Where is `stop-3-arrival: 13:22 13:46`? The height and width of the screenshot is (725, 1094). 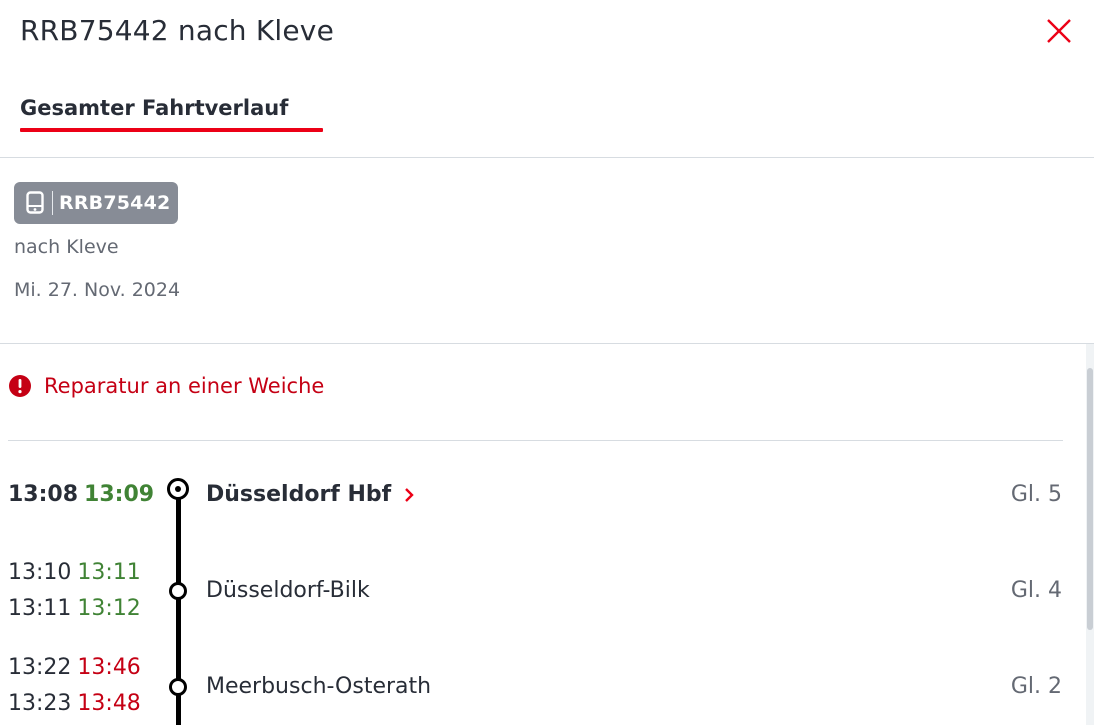
stop-3-arrival: 13:22 13:46 is located at coordinates (74, 667).